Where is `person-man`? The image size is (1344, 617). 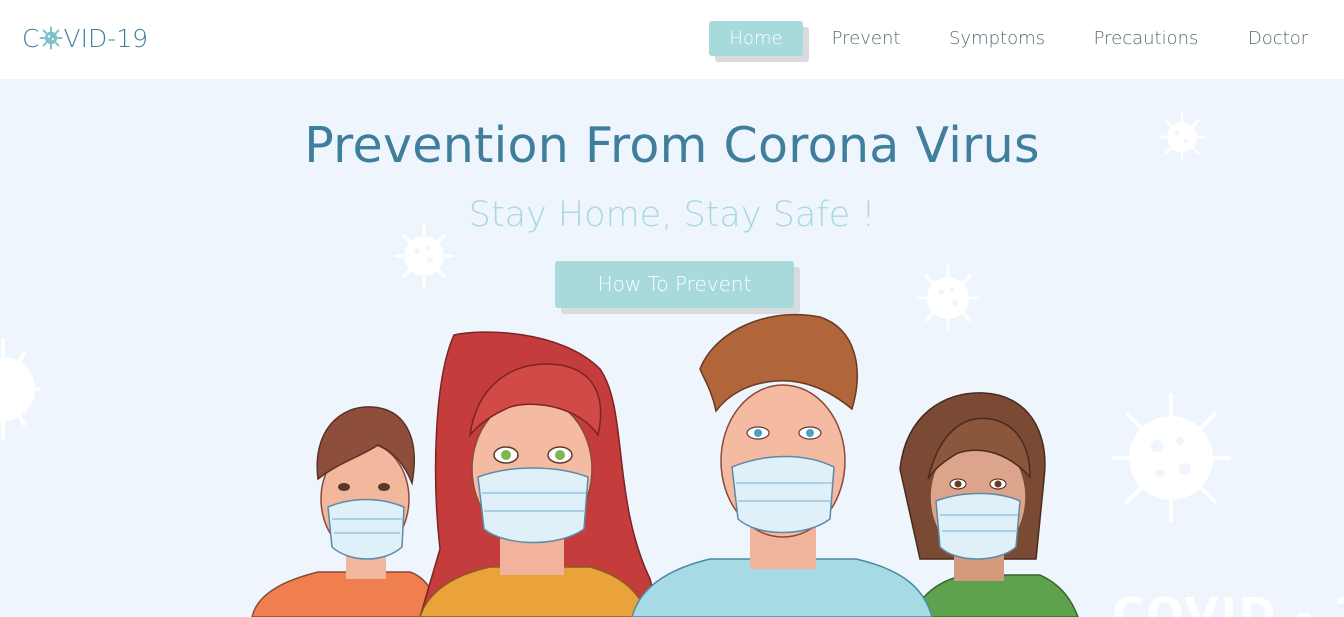 person-man is located at coordinates (782, 465).